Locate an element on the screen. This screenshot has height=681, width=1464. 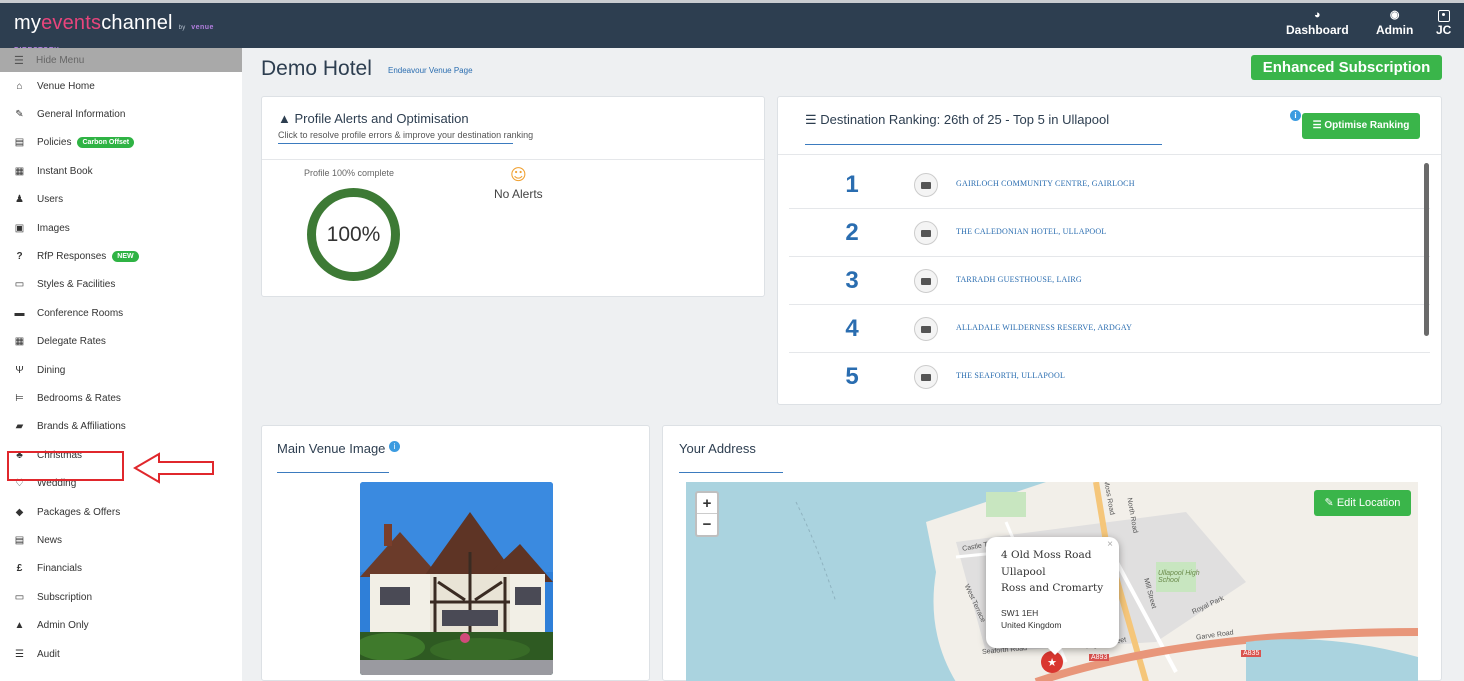
sidebar-item-brands-affiliations: ▰ Brands & Affiliations is located at coordinates (121, 427).